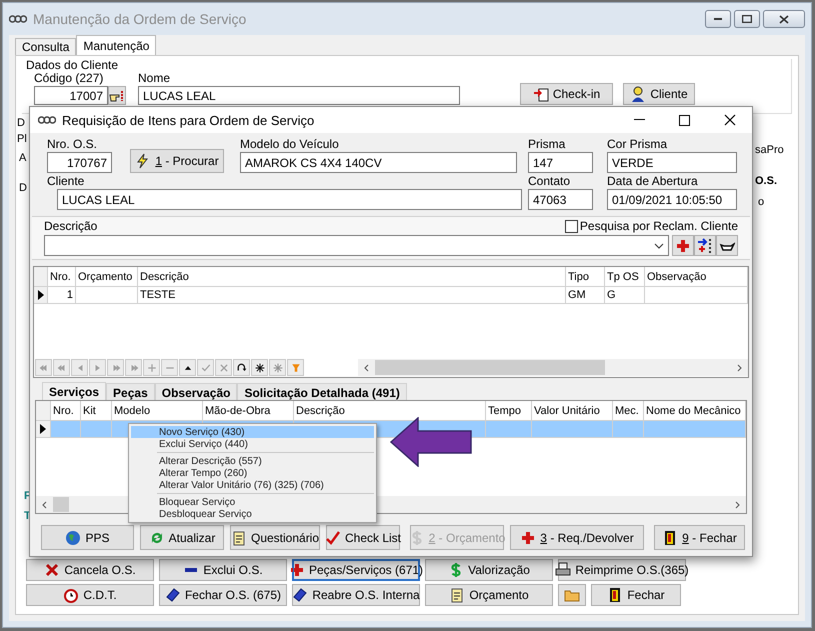 The width and height of the screenshot is (815, 631). Describe the element at coordinates (79, 162) in the screenshot. I see `os-number-field: 170767` at that location.